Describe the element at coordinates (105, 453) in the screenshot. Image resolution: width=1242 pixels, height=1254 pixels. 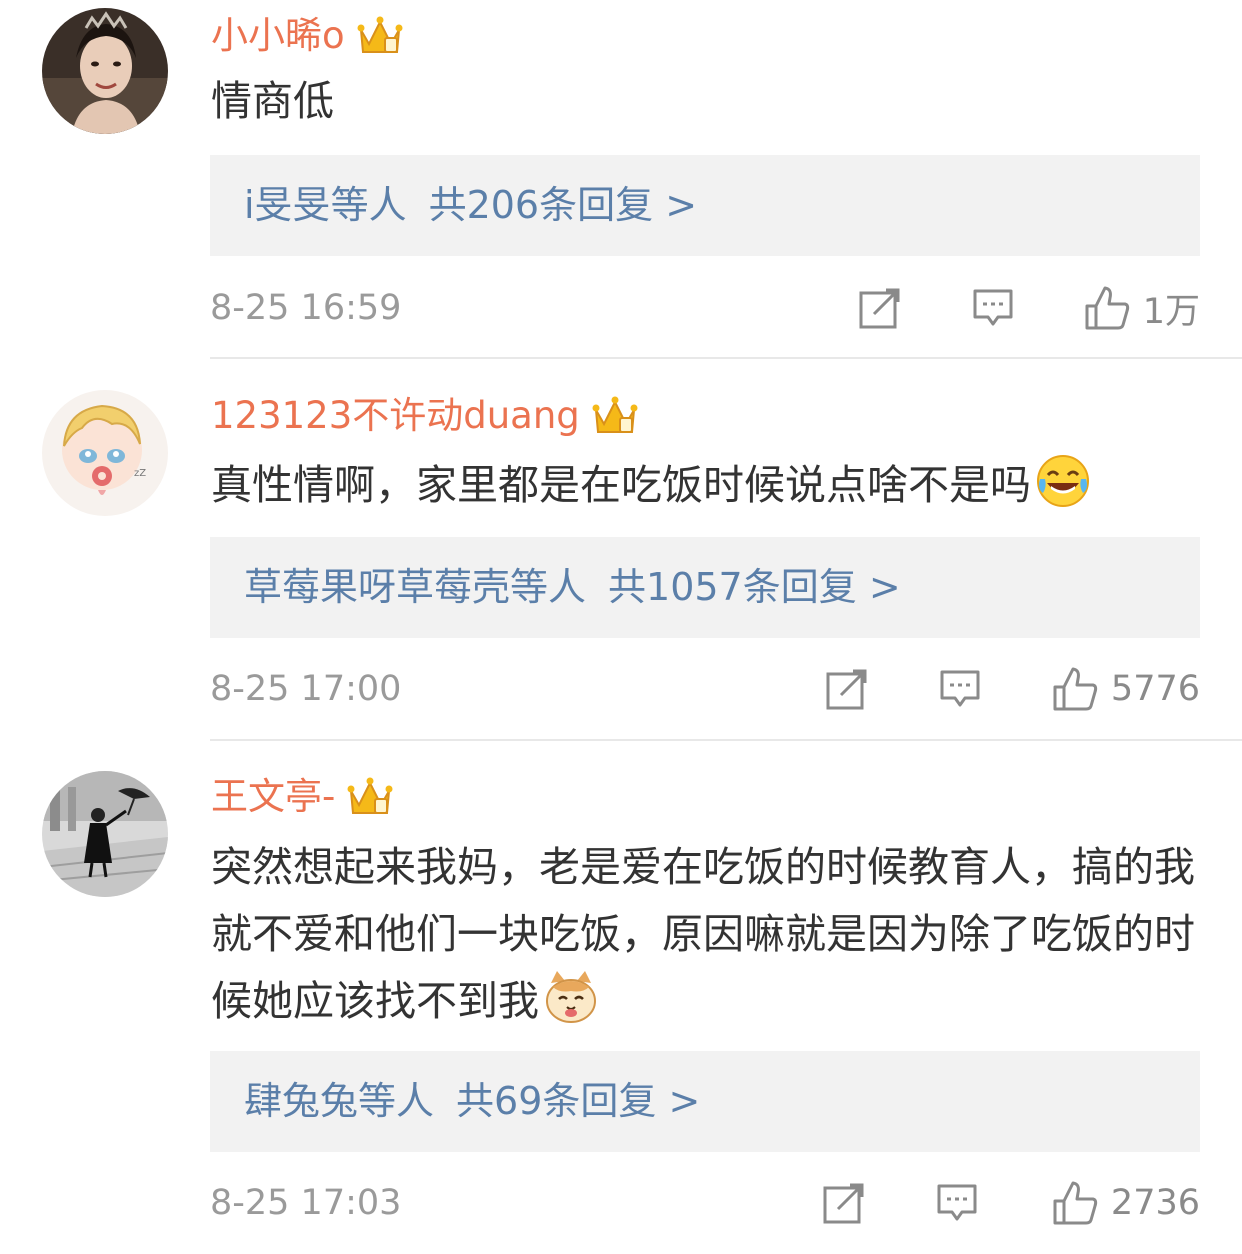
I see `avatar: zZ` at that location.